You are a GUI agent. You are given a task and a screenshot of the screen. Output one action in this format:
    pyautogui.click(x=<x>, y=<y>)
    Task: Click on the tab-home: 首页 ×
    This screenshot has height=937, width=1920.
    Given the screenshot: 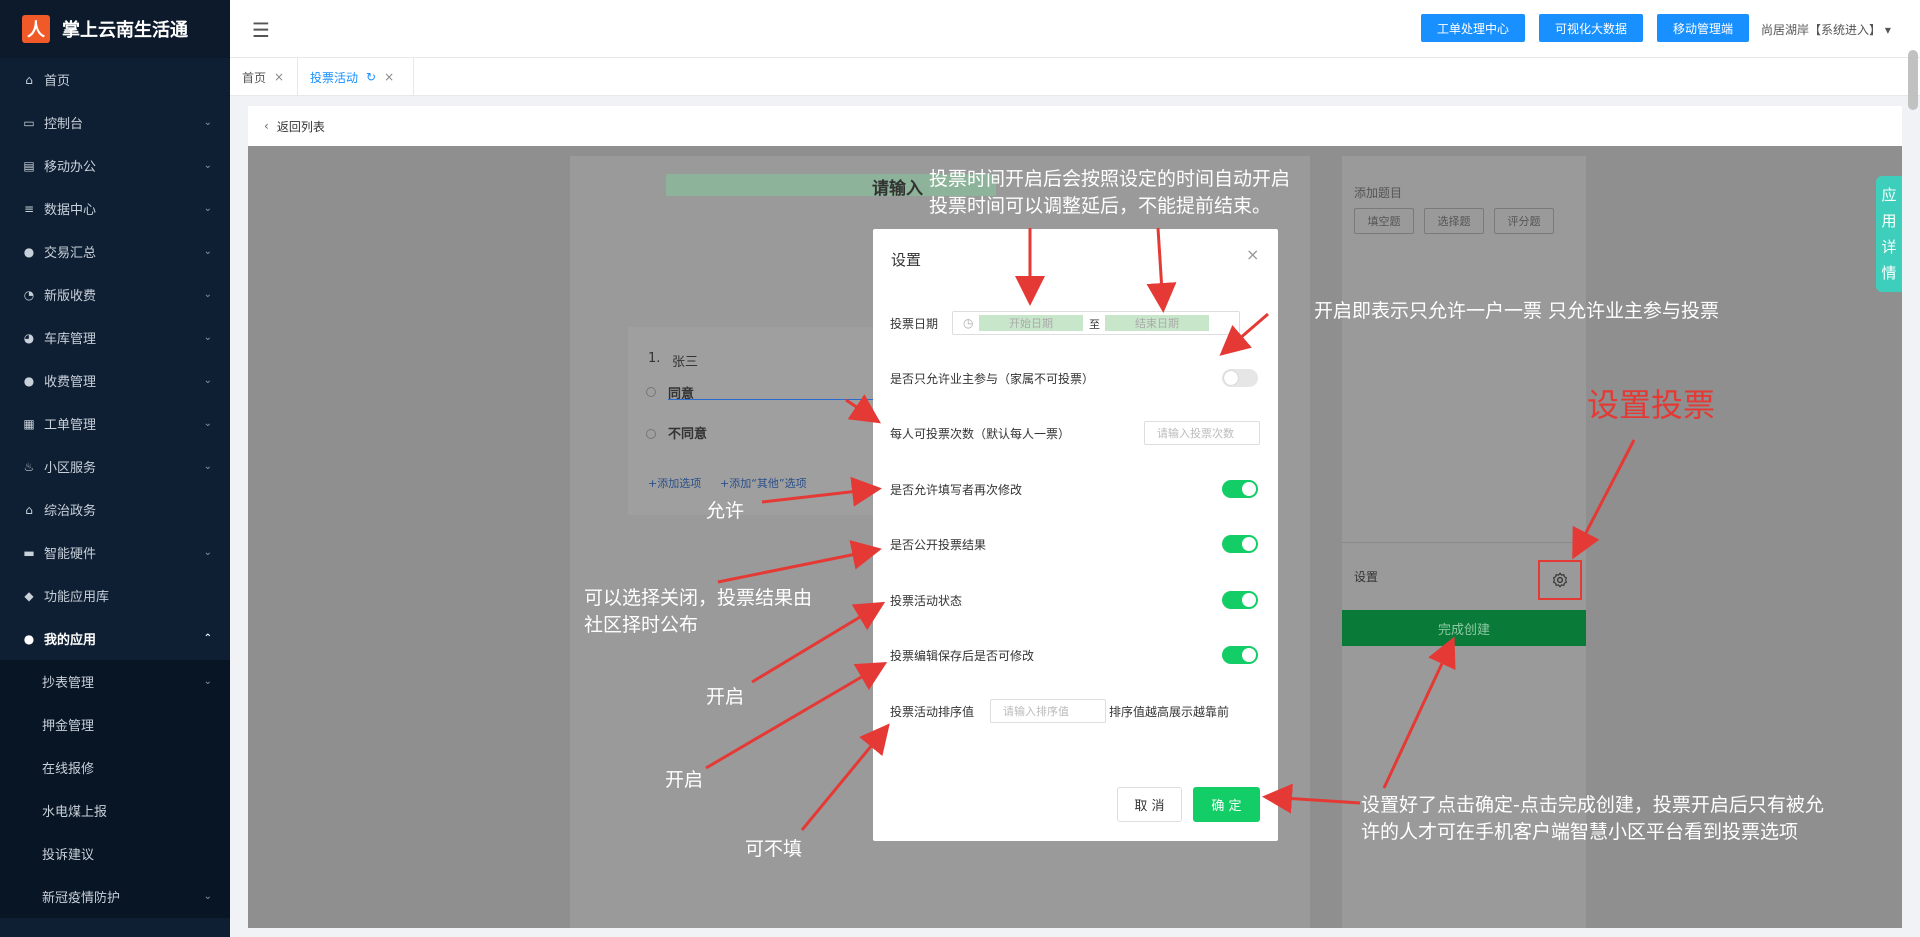 What is the action you would take?
    pyautogui.click(x=264, y=77)
    